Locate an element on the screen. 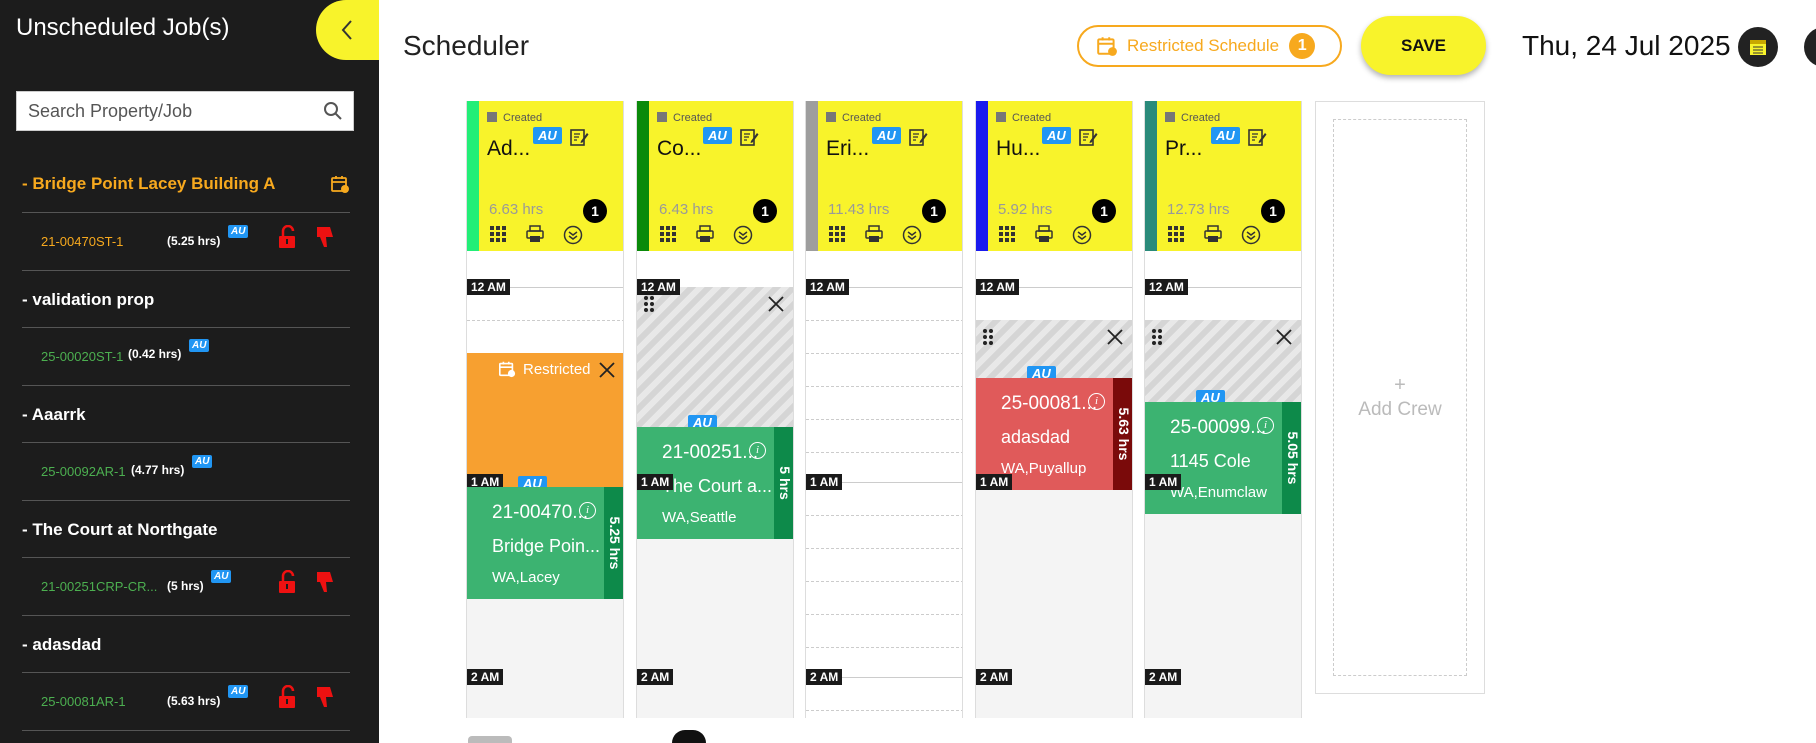 The image size is (1816, 743). property-group-title: - Aaarrk is located at coordinates (54, 415).